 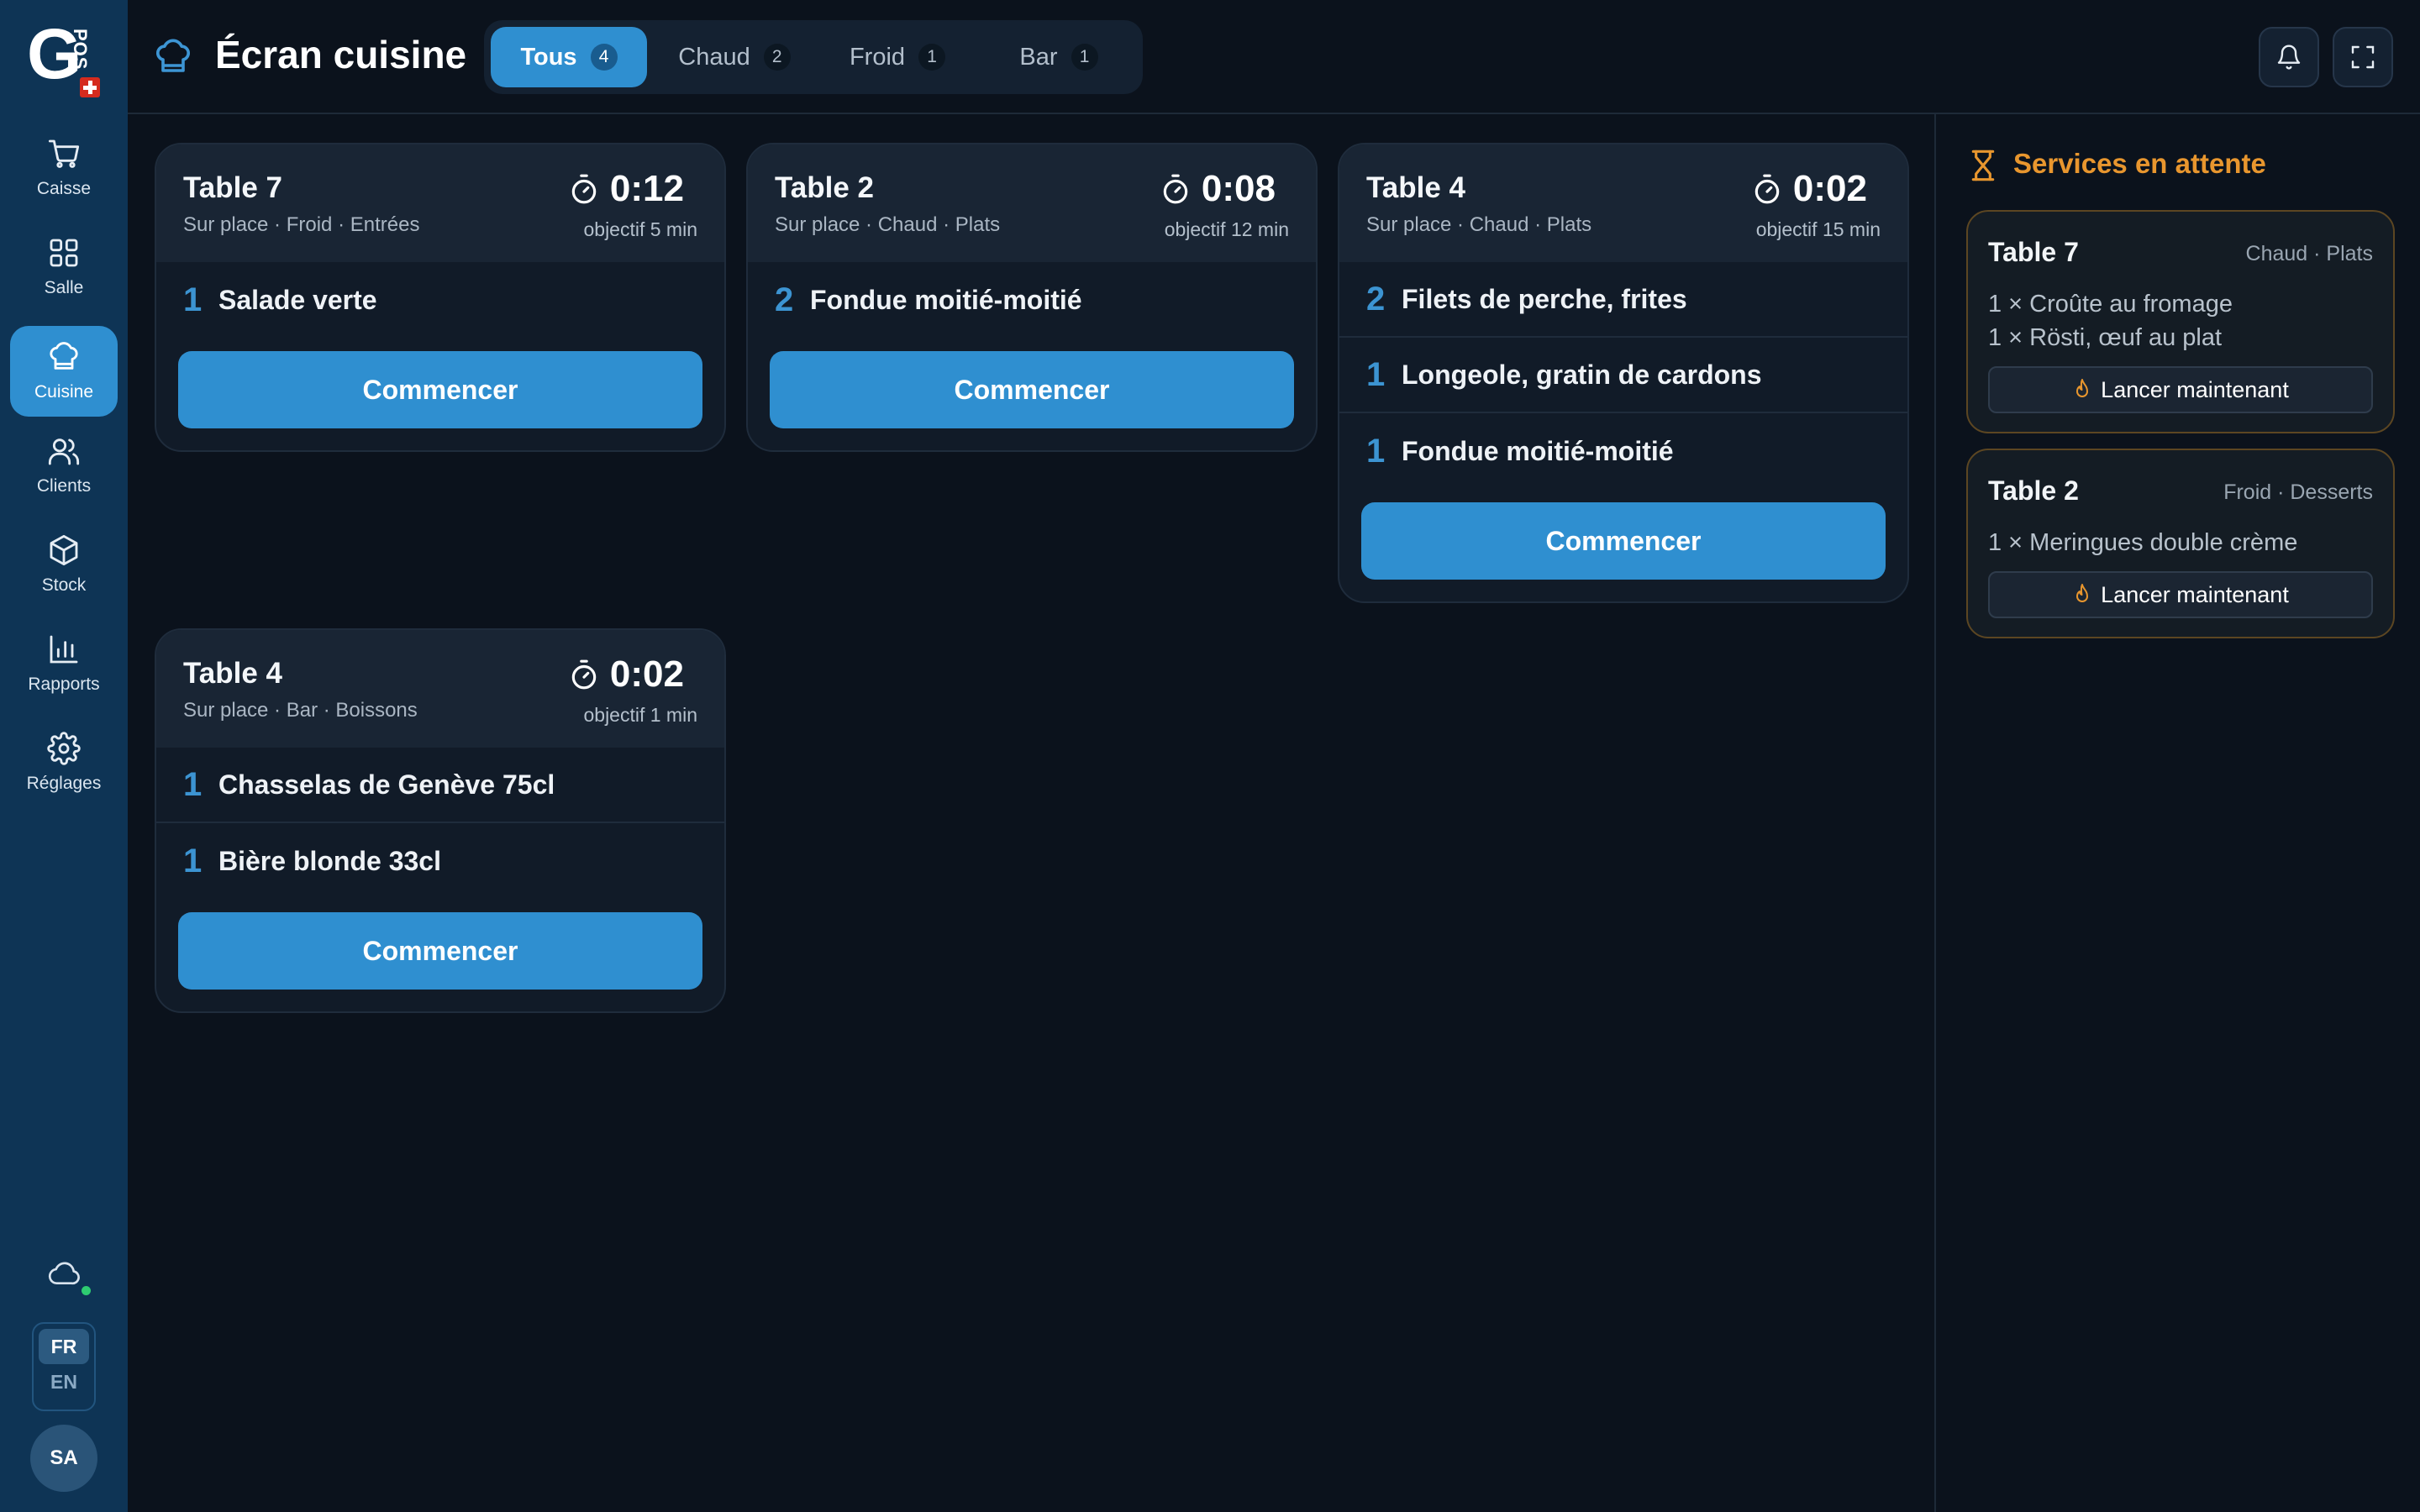 What do you see at coordinates (1544, 298) in the screenshot?
I see `item-name: Filets de perche, frites` at bounding box center [1544, 298].